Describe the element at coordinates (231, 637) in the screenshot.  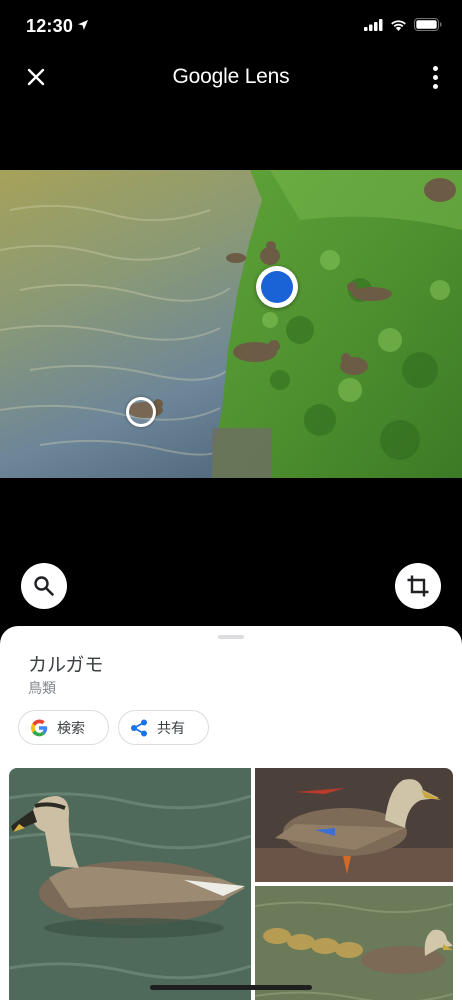
I see `sheet-drag-handle` at that location.